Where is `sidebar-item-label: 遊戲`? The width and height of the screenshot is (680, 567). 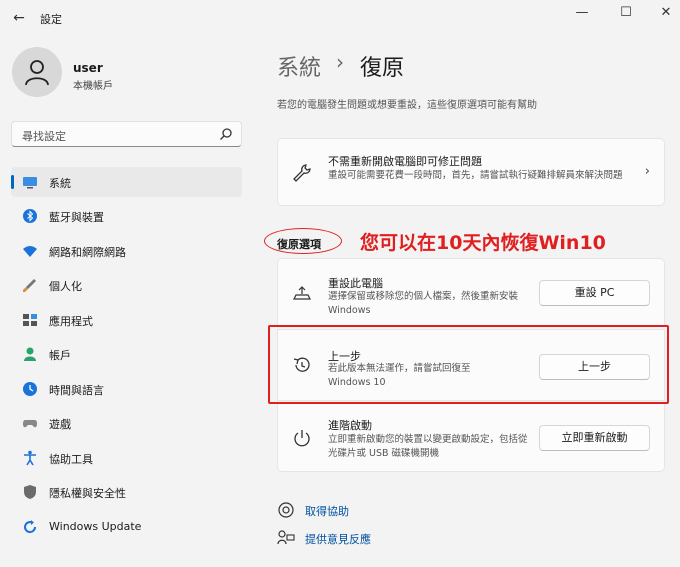
sidebar-item-label: 遊戲 is located at coordinates (60, 424).